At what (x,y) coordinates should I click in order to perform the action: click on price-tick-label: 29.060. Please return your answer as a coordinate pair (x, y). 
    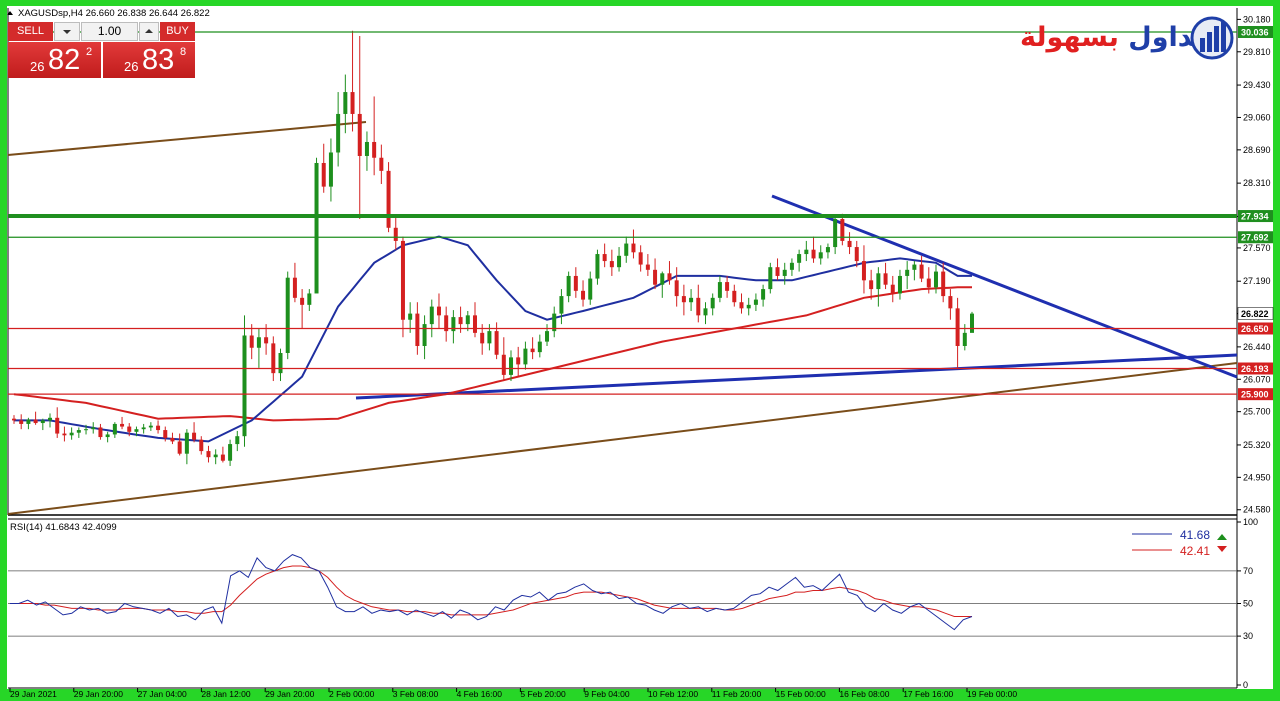
    Looking at the image, I should click on (1257, 117).